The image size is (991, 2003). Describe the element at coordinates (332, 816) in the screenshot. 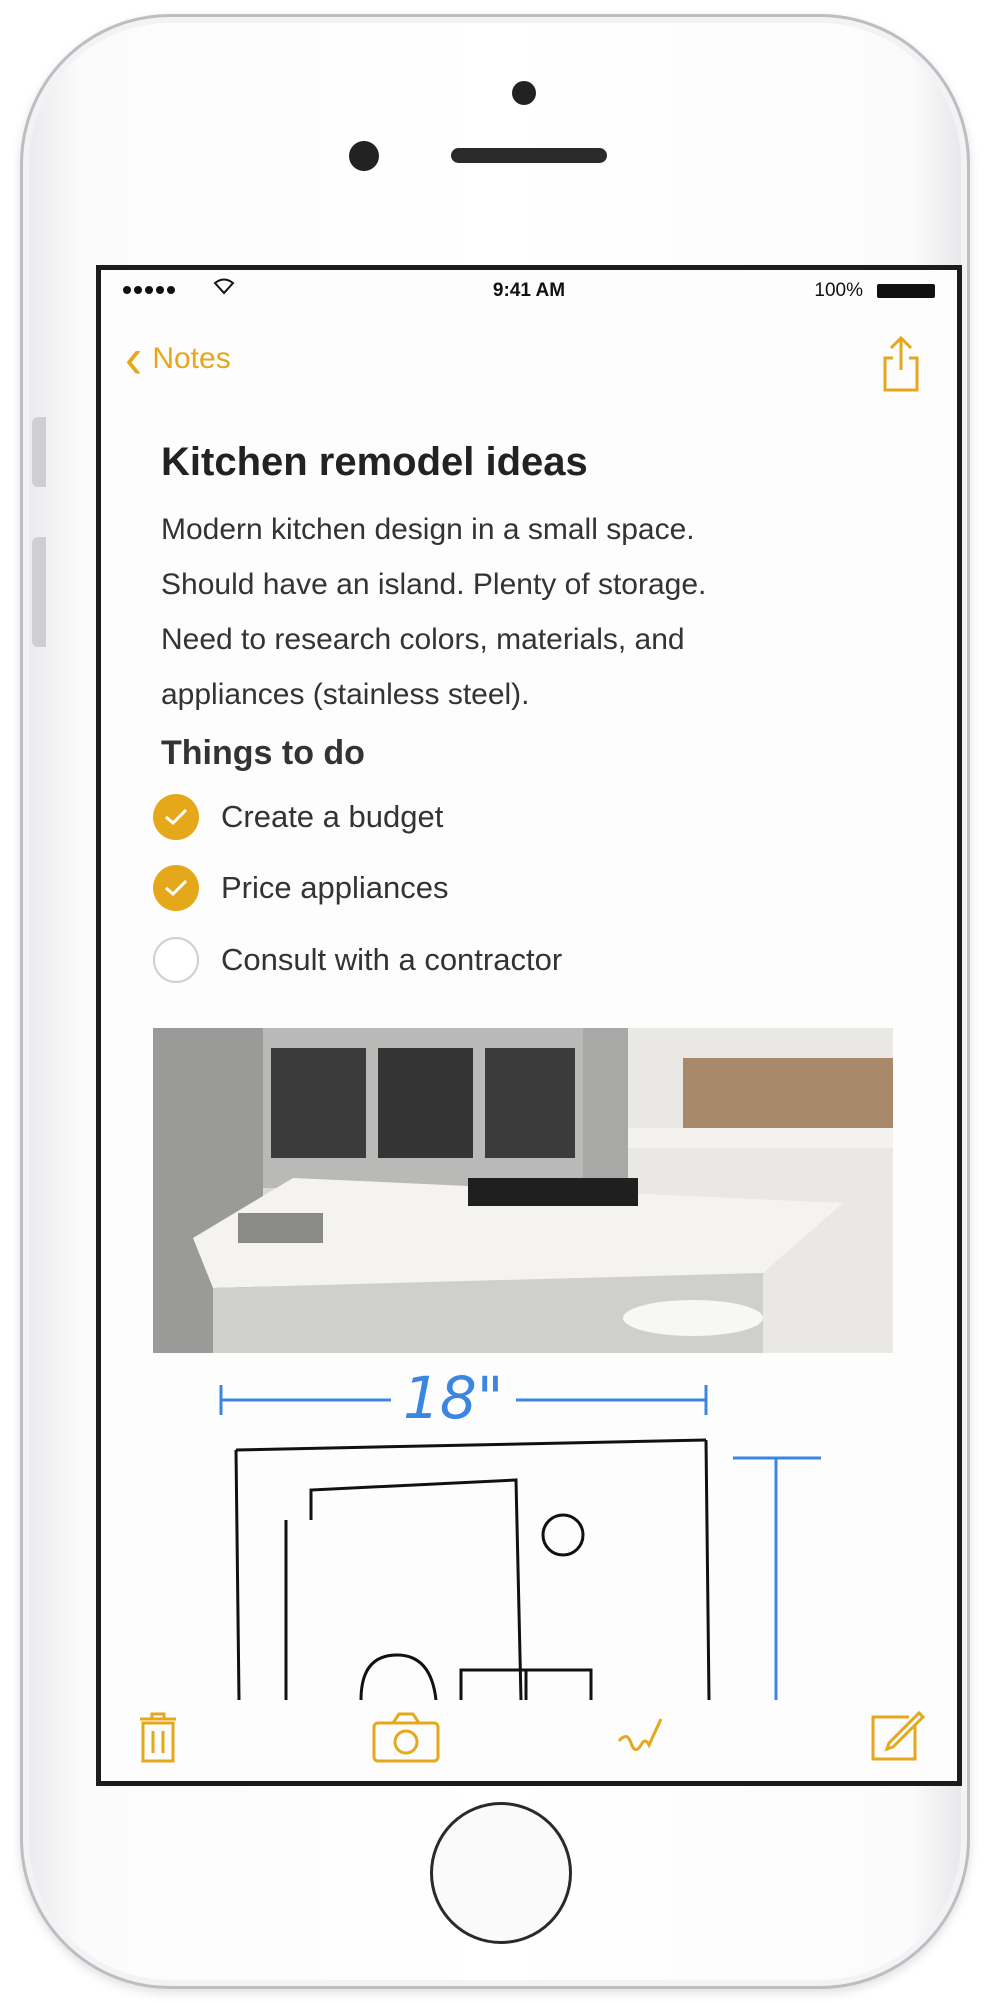

I see `checklist-label: Create a budget` at that location.